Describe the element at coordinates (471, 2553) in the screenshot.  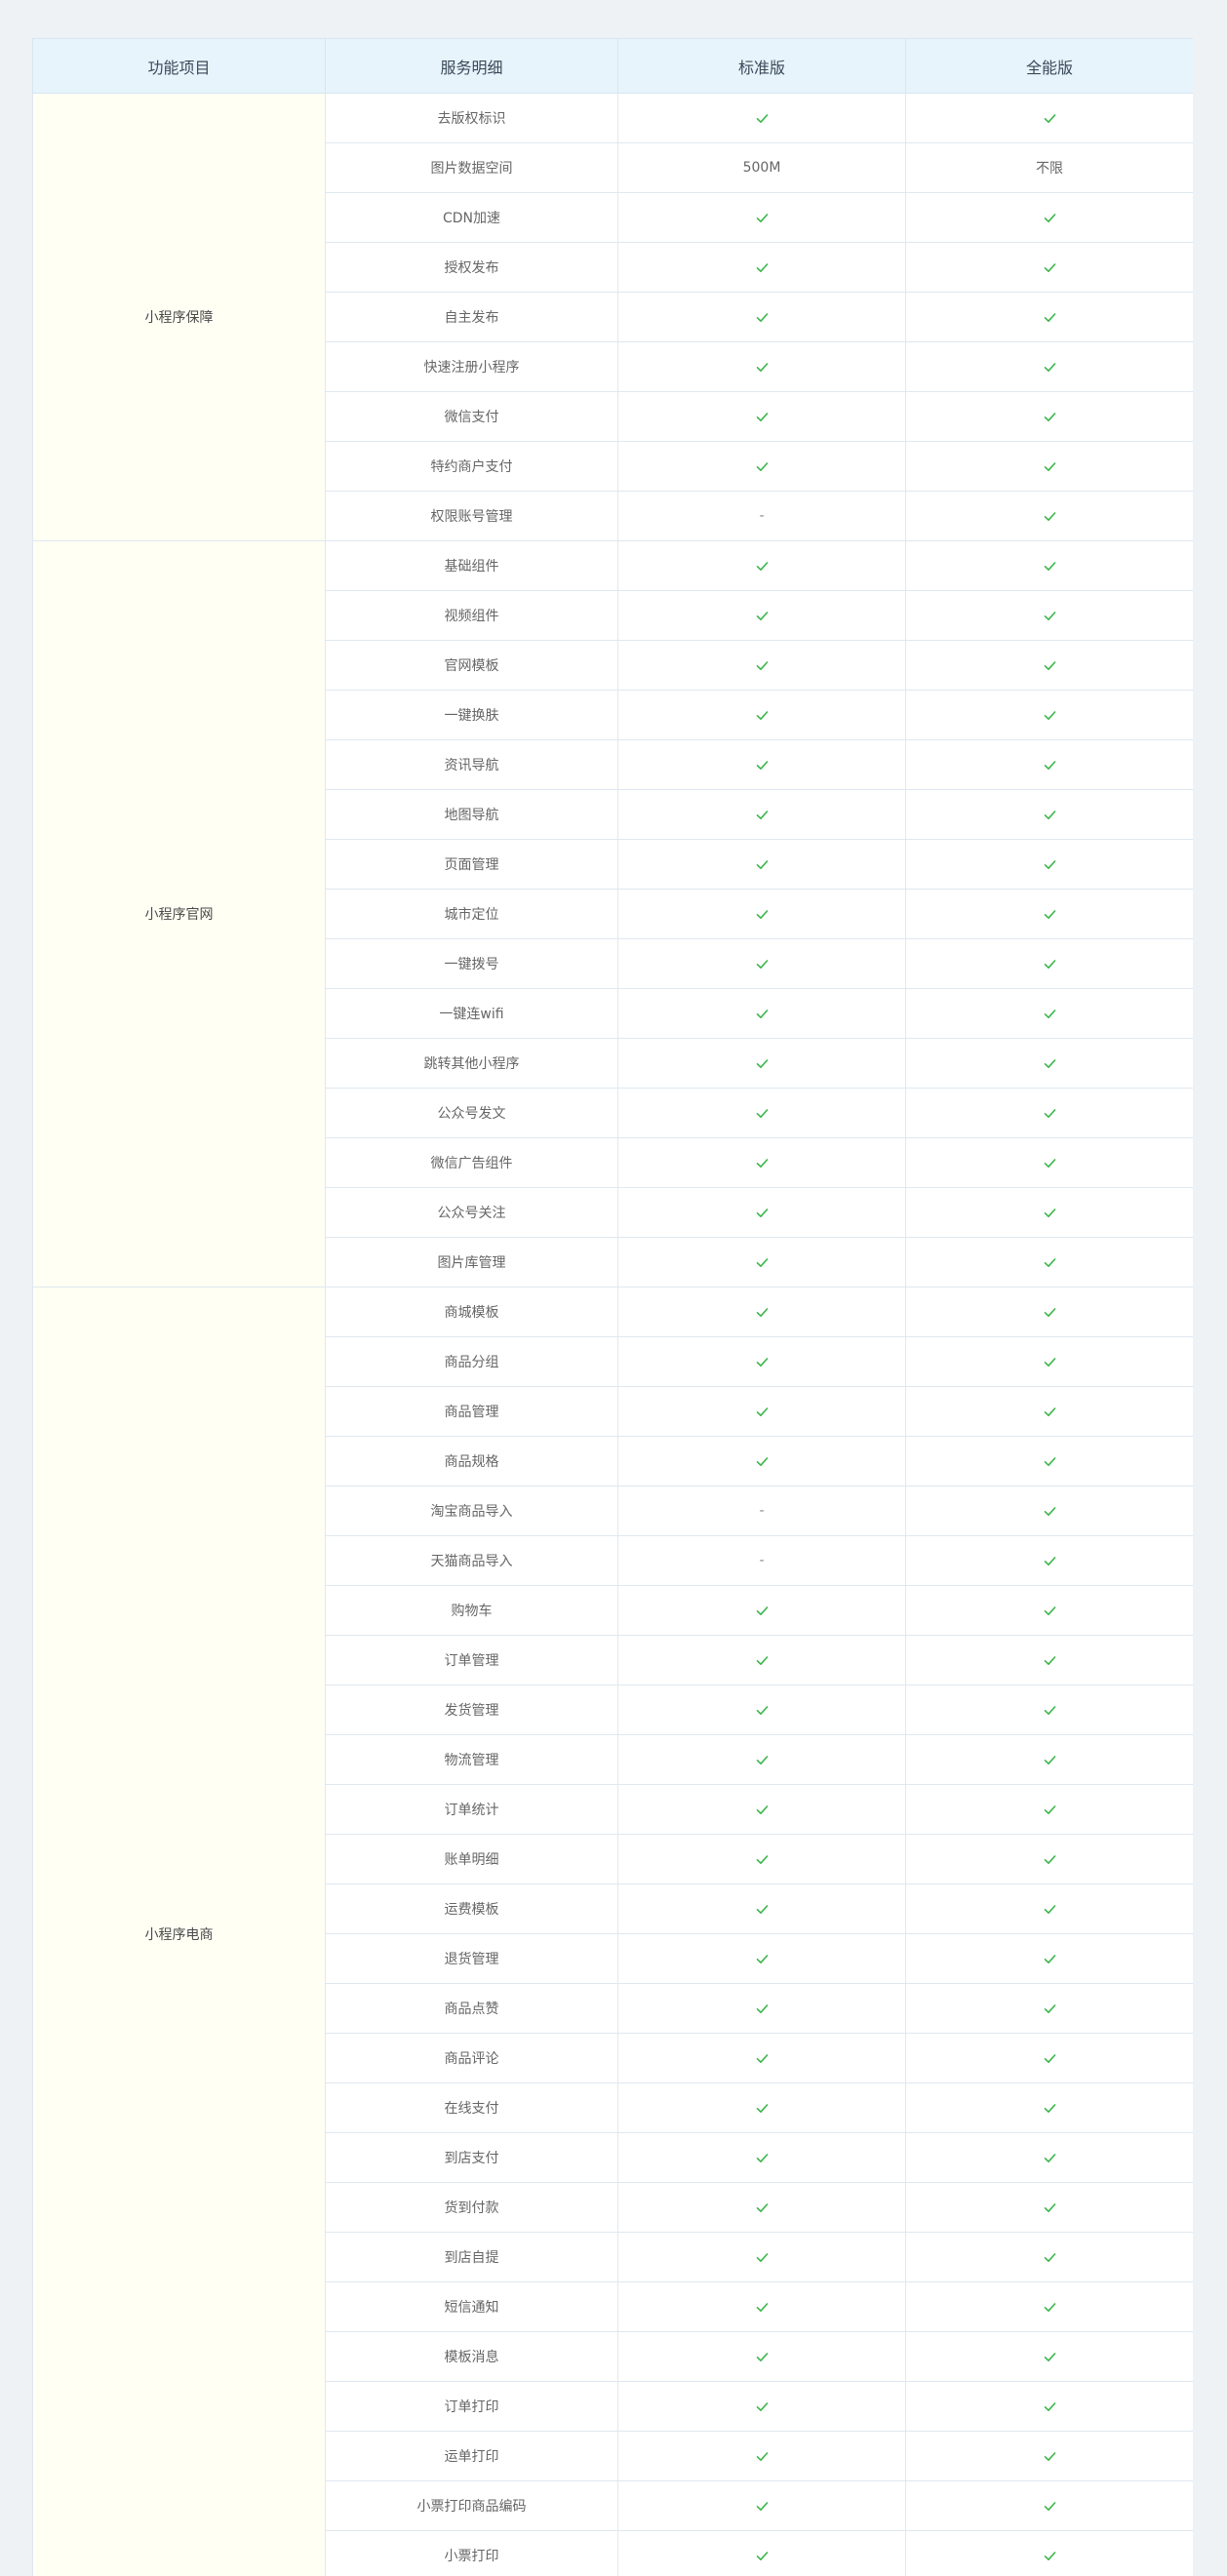
I see `service-item-cell: 小票打印` at that location.